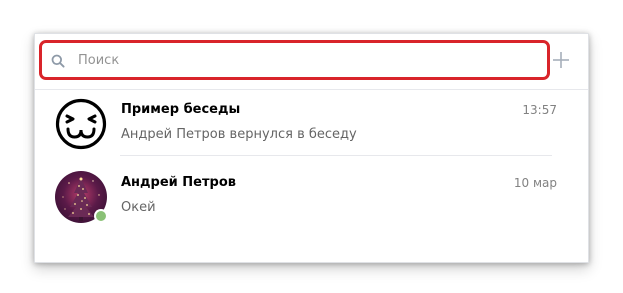 The height and width of the screenshot is (293, 623). Describe the element at coordinates (239, 134) in the screenshot. I see `conversation-preview: Андрей Петров вернулся в беседу` at that location.